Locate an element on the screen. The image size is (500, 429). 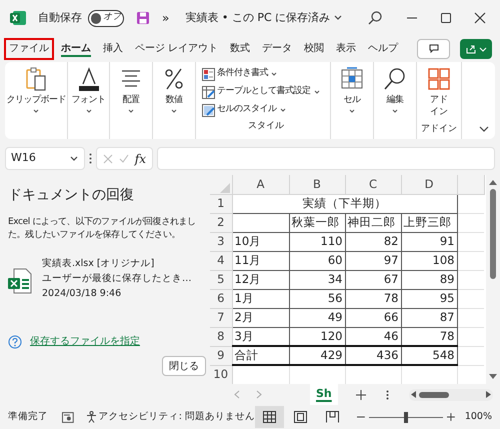
table-cell: 78 is located at coordinates (373, 298).